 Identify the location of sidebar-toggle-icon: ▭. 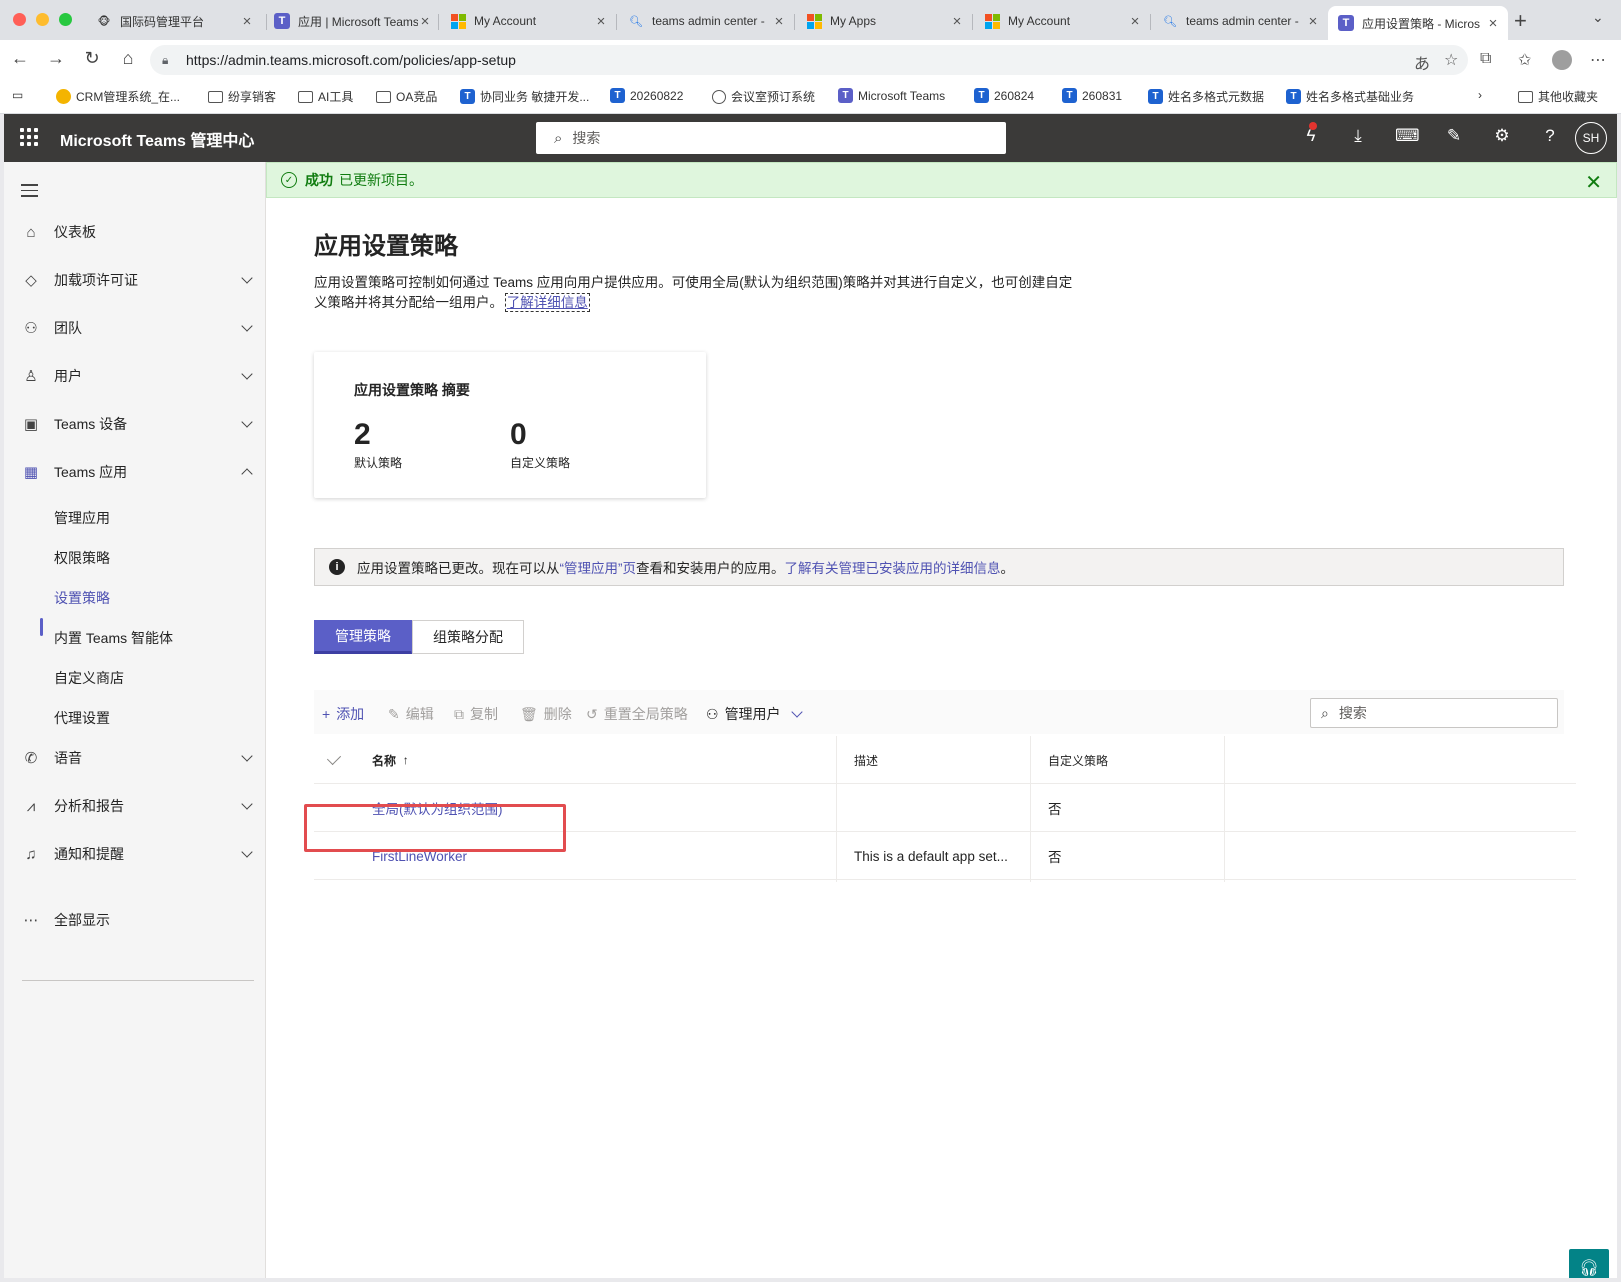
(17, 95).